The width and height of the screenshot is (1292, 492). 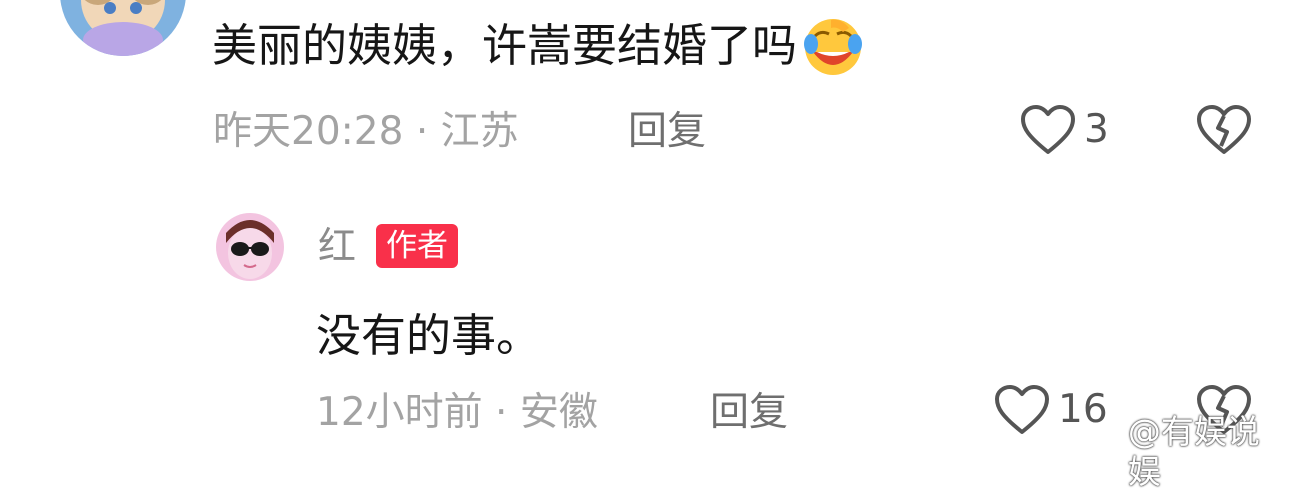 I want to click on comment-location: 江苏, so click(x=479, y=131).